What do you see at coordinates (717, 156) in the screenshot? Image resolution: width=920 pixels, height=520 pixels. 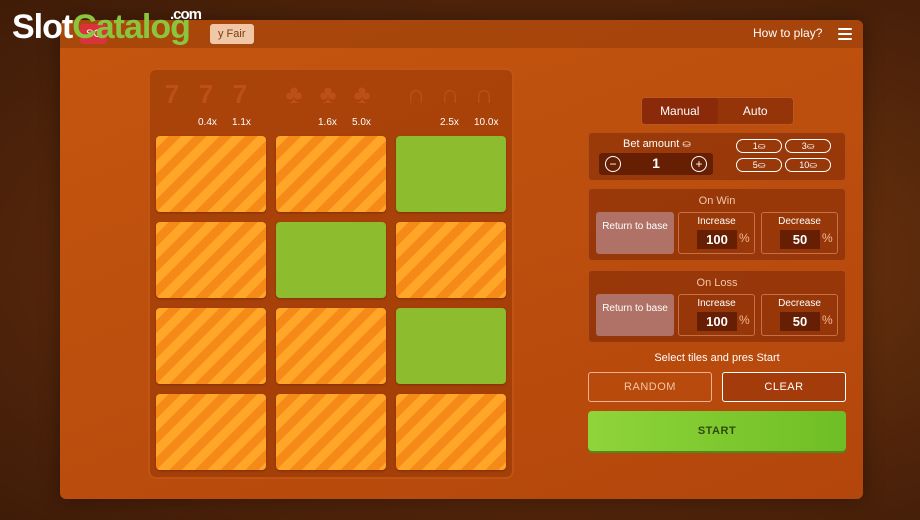 I see `bet-amount-panel: Bet amount ⛀ − 1 + 1⛀ 3⛀ 5⛀ 10⛀` at bounding box center [717, 156].